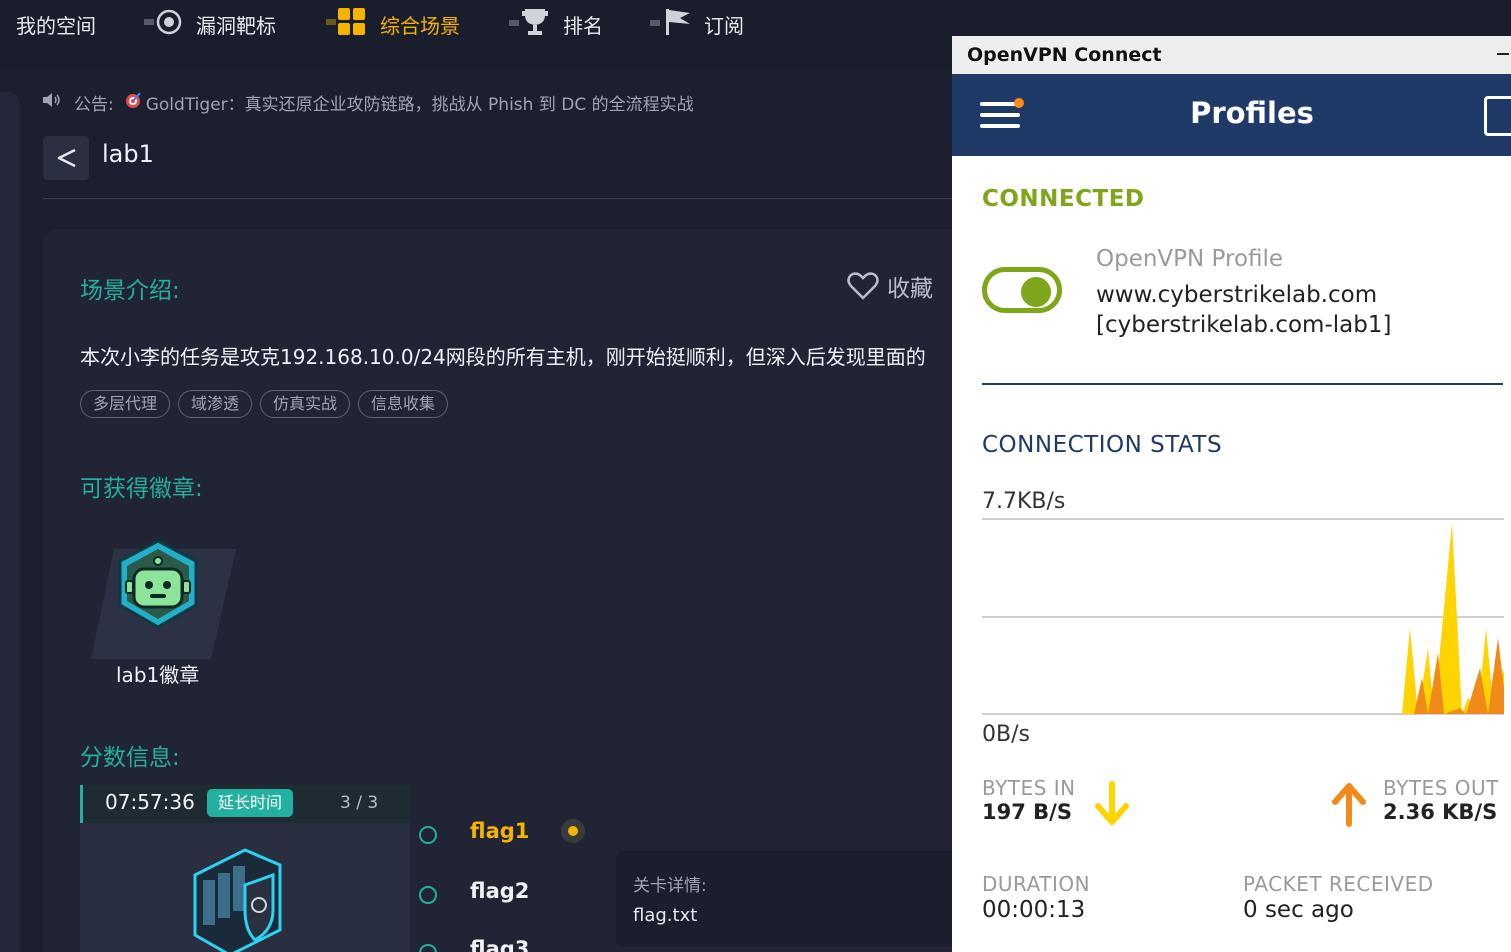  I want to click on arrow-down-icon, so click(1112, 803).